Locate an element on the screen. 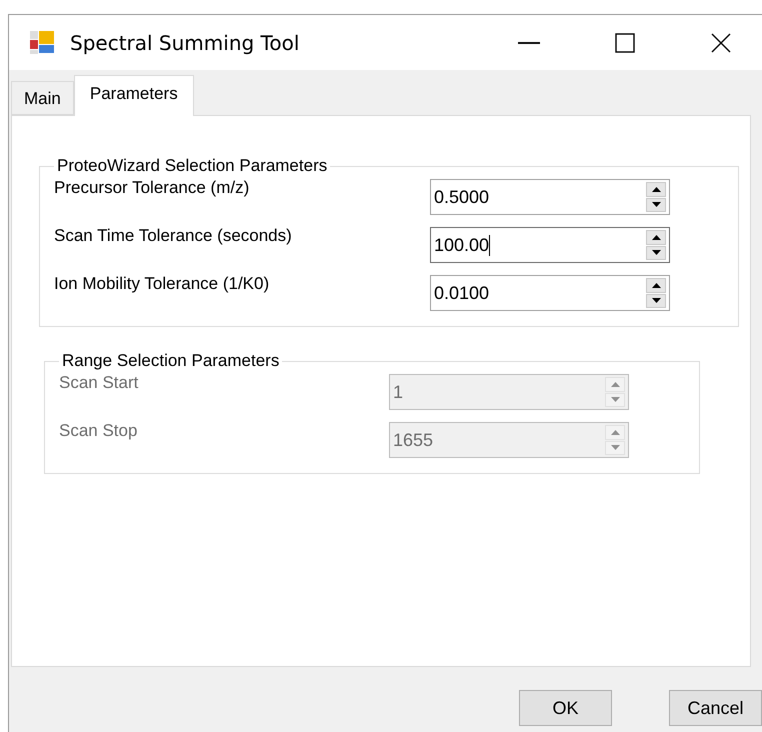 The image size is (762, 732). group-title: ProteoWizard Selection Parameters is located at coordinates (192, 166).